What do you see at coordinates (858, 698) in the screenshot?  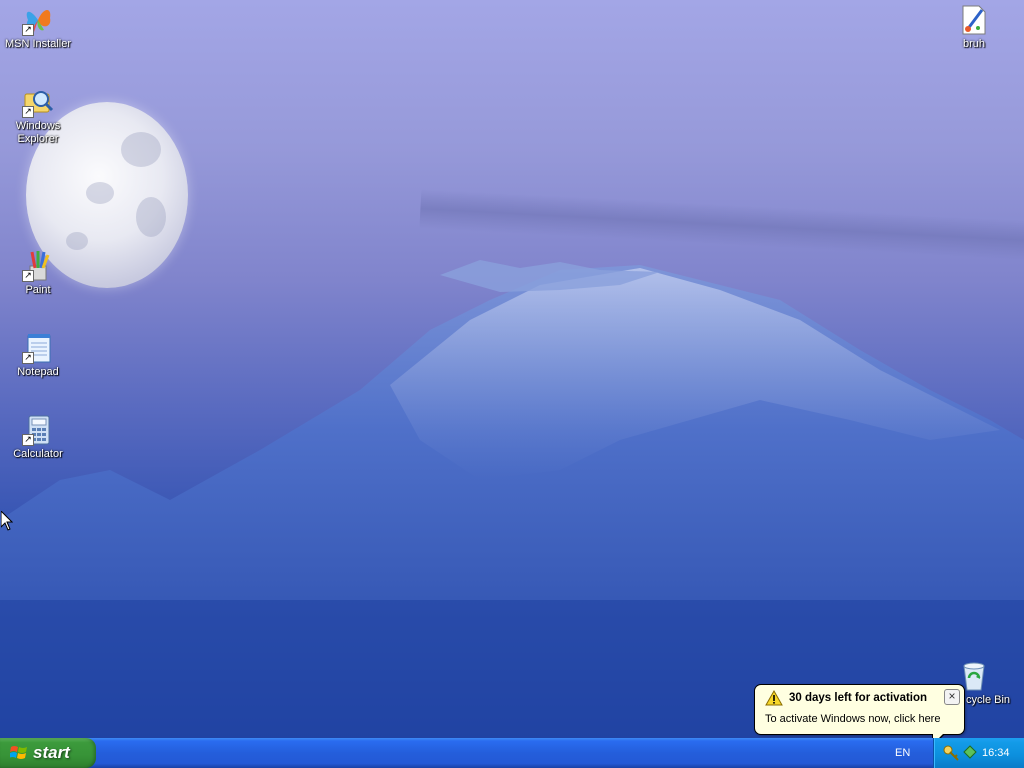 I see `balloon-title: 30 days left for activation` at bounding box center [858, 698].